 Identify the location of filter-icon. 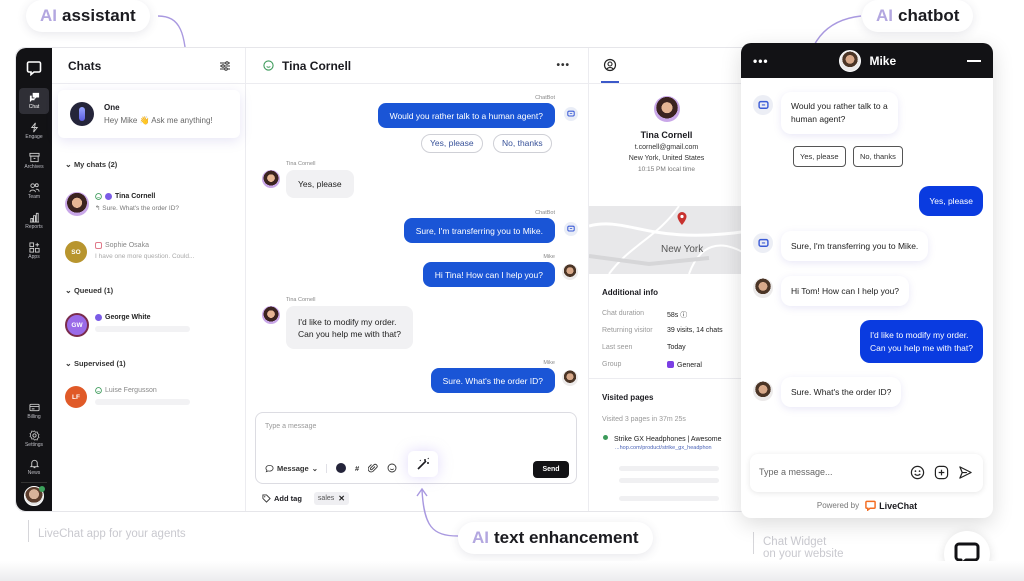
(225, 66).